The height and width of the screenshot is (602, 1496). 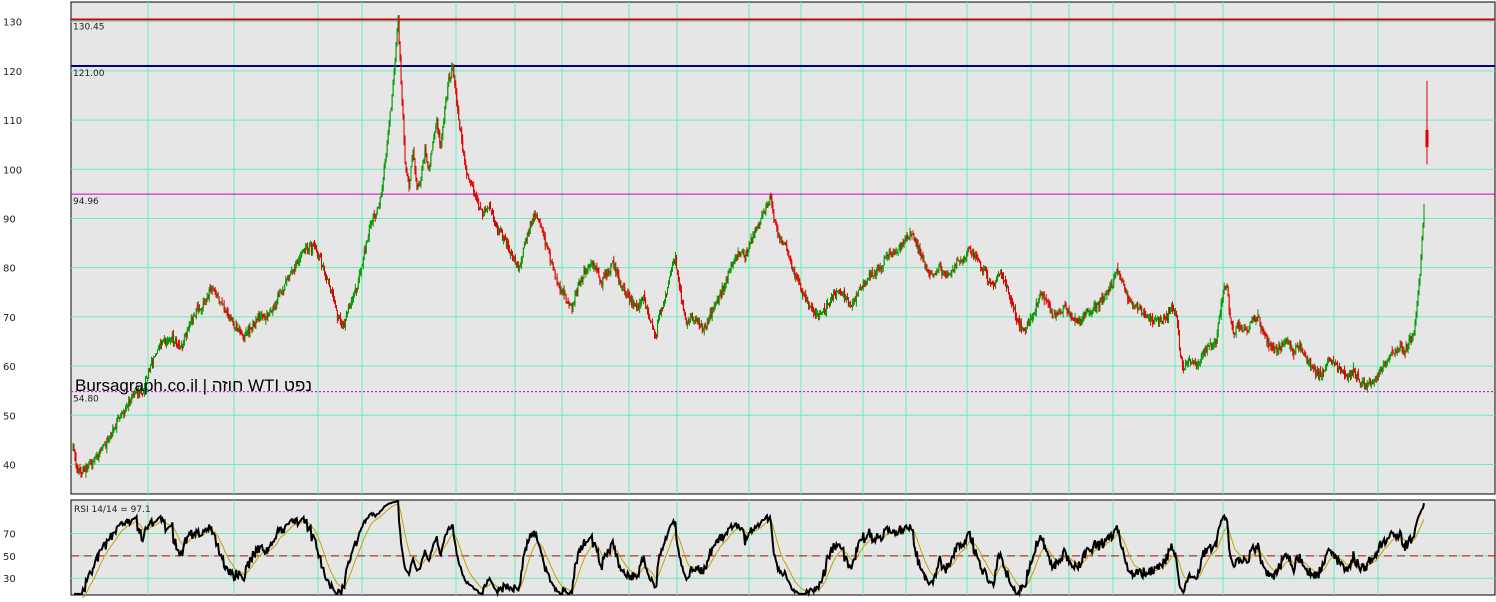 What do you see at coordinates (86, 400) in the screenshot?
I see `level-label: 54.80` at bounding box center [86, 400].